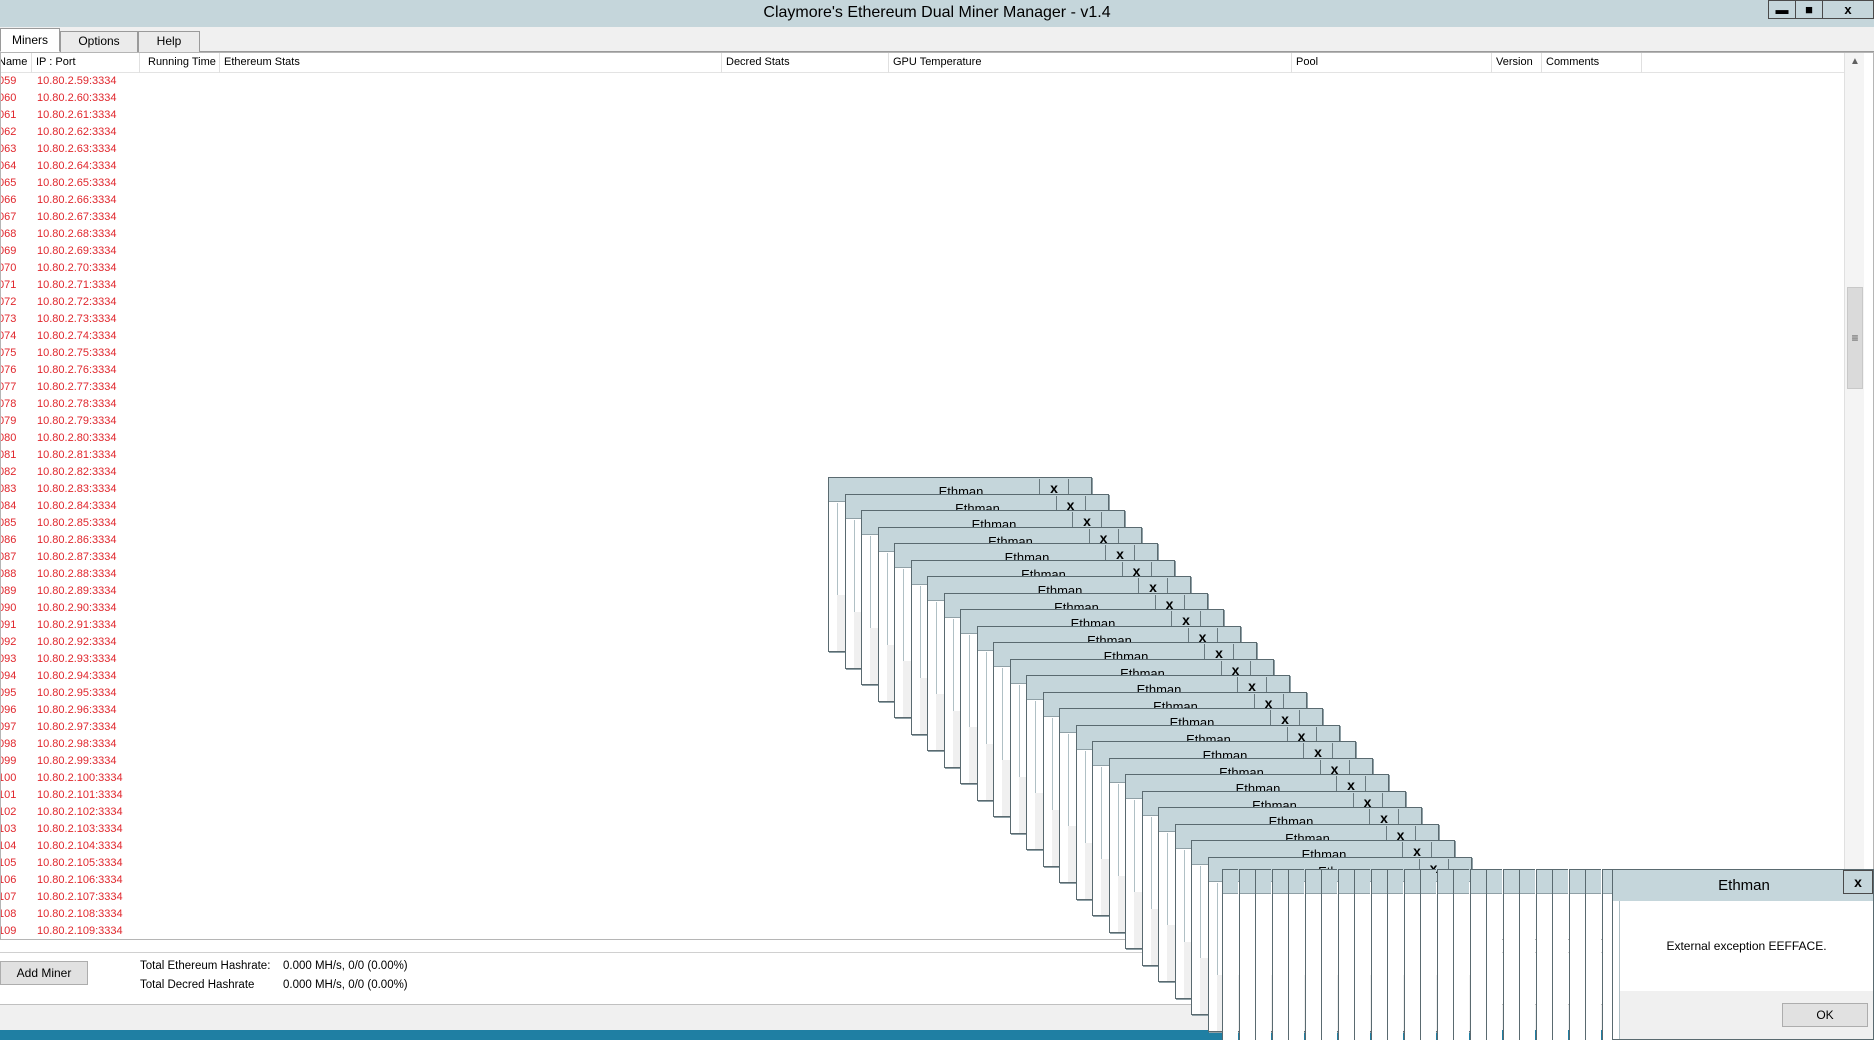  I want to click on table-row: 098 10.80.2.98:3334, so click(923, 745).